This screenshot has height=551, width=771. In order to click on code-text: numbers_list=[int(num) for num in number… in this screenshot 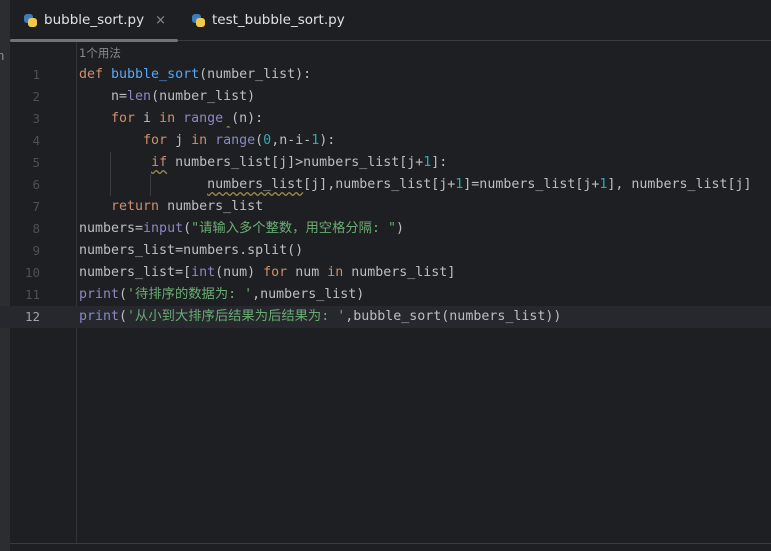, I will do `click(267, 273)`.